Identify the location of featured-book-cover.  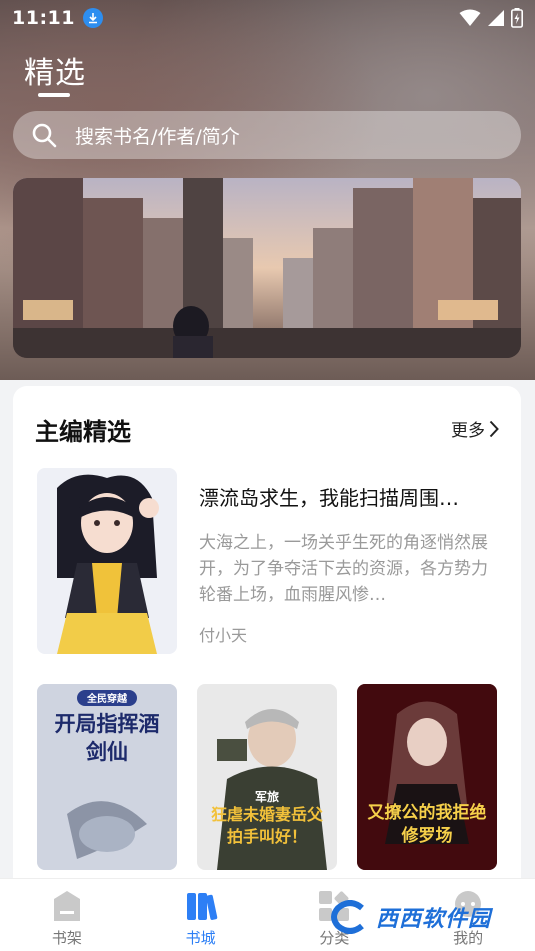
(107, 561).